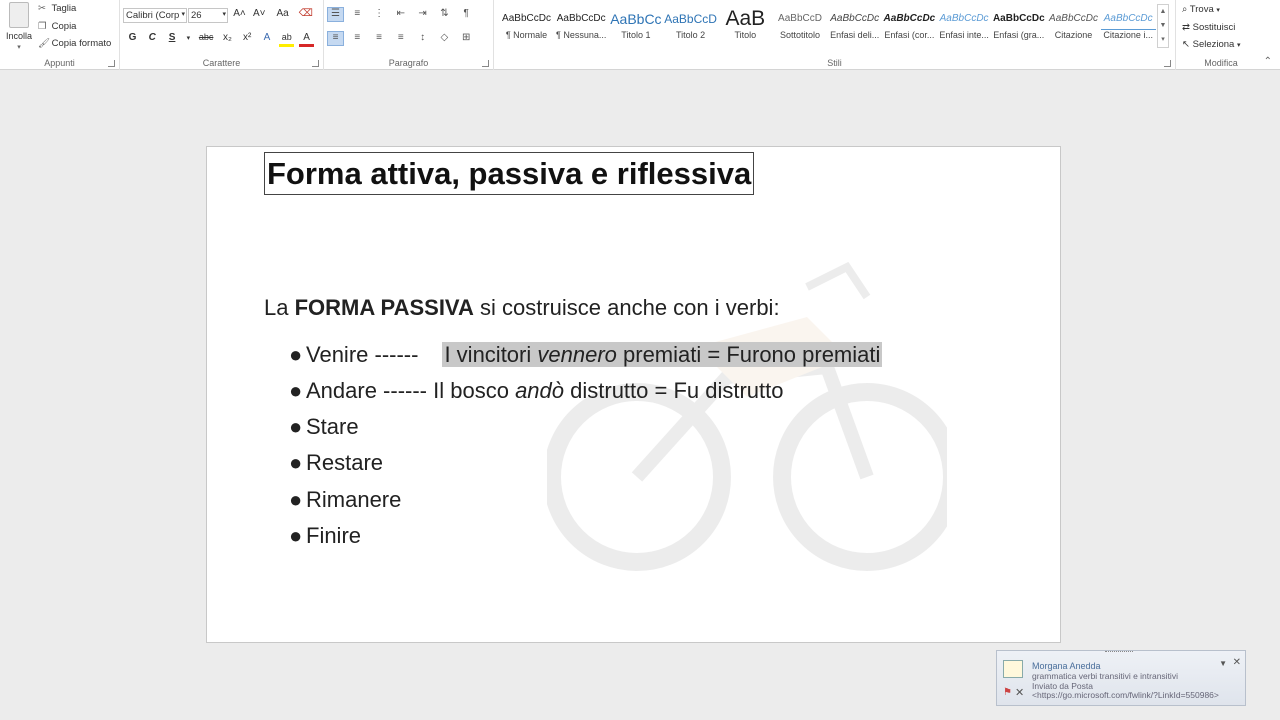 This screenshot has height=720, width=1280. I want to click on styles-scroll: ▲ ▼ ▾, so click(1163, 26).